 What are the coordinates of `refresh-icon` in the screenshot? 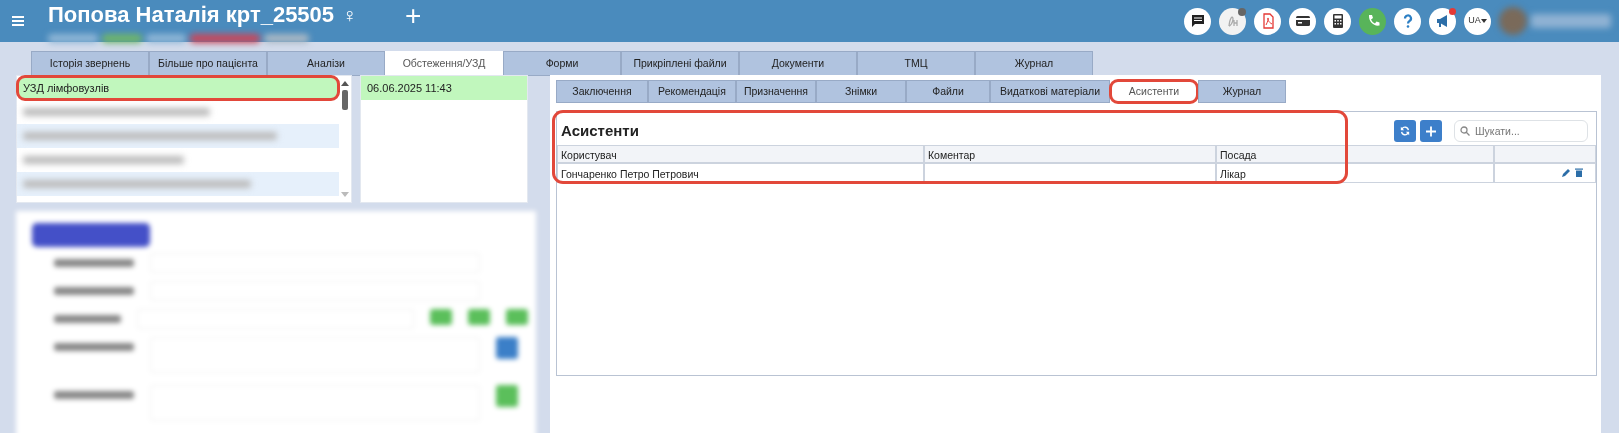 It's located at (1405, 131).